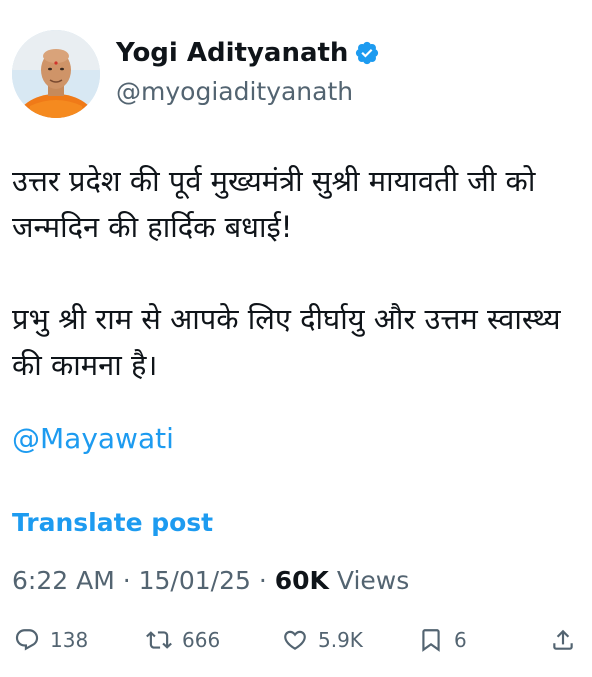  Describe the element at coordinates (442, 640) in the screenshot. I see `bookmark-button: 6` at that location.